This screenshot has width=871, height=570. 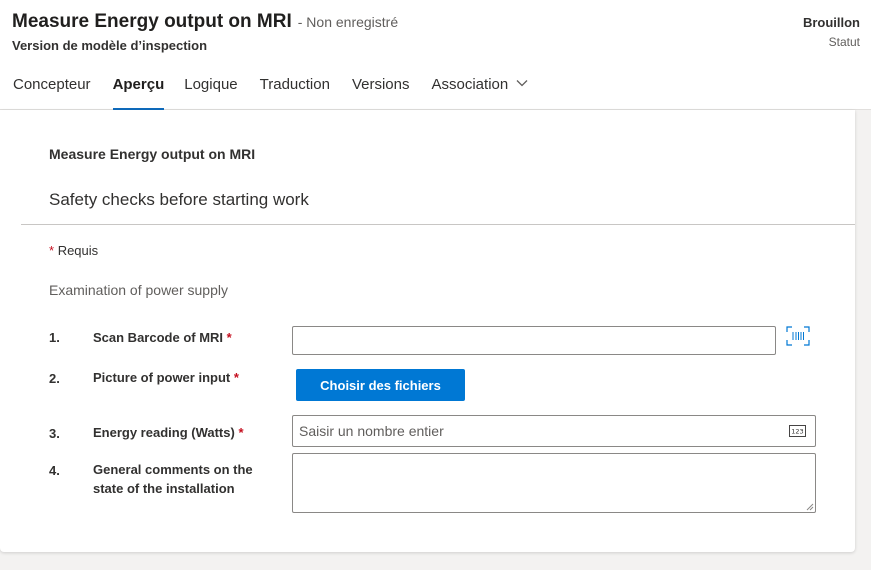 I want to click on question-number: 4., so click(x=54, y=470).